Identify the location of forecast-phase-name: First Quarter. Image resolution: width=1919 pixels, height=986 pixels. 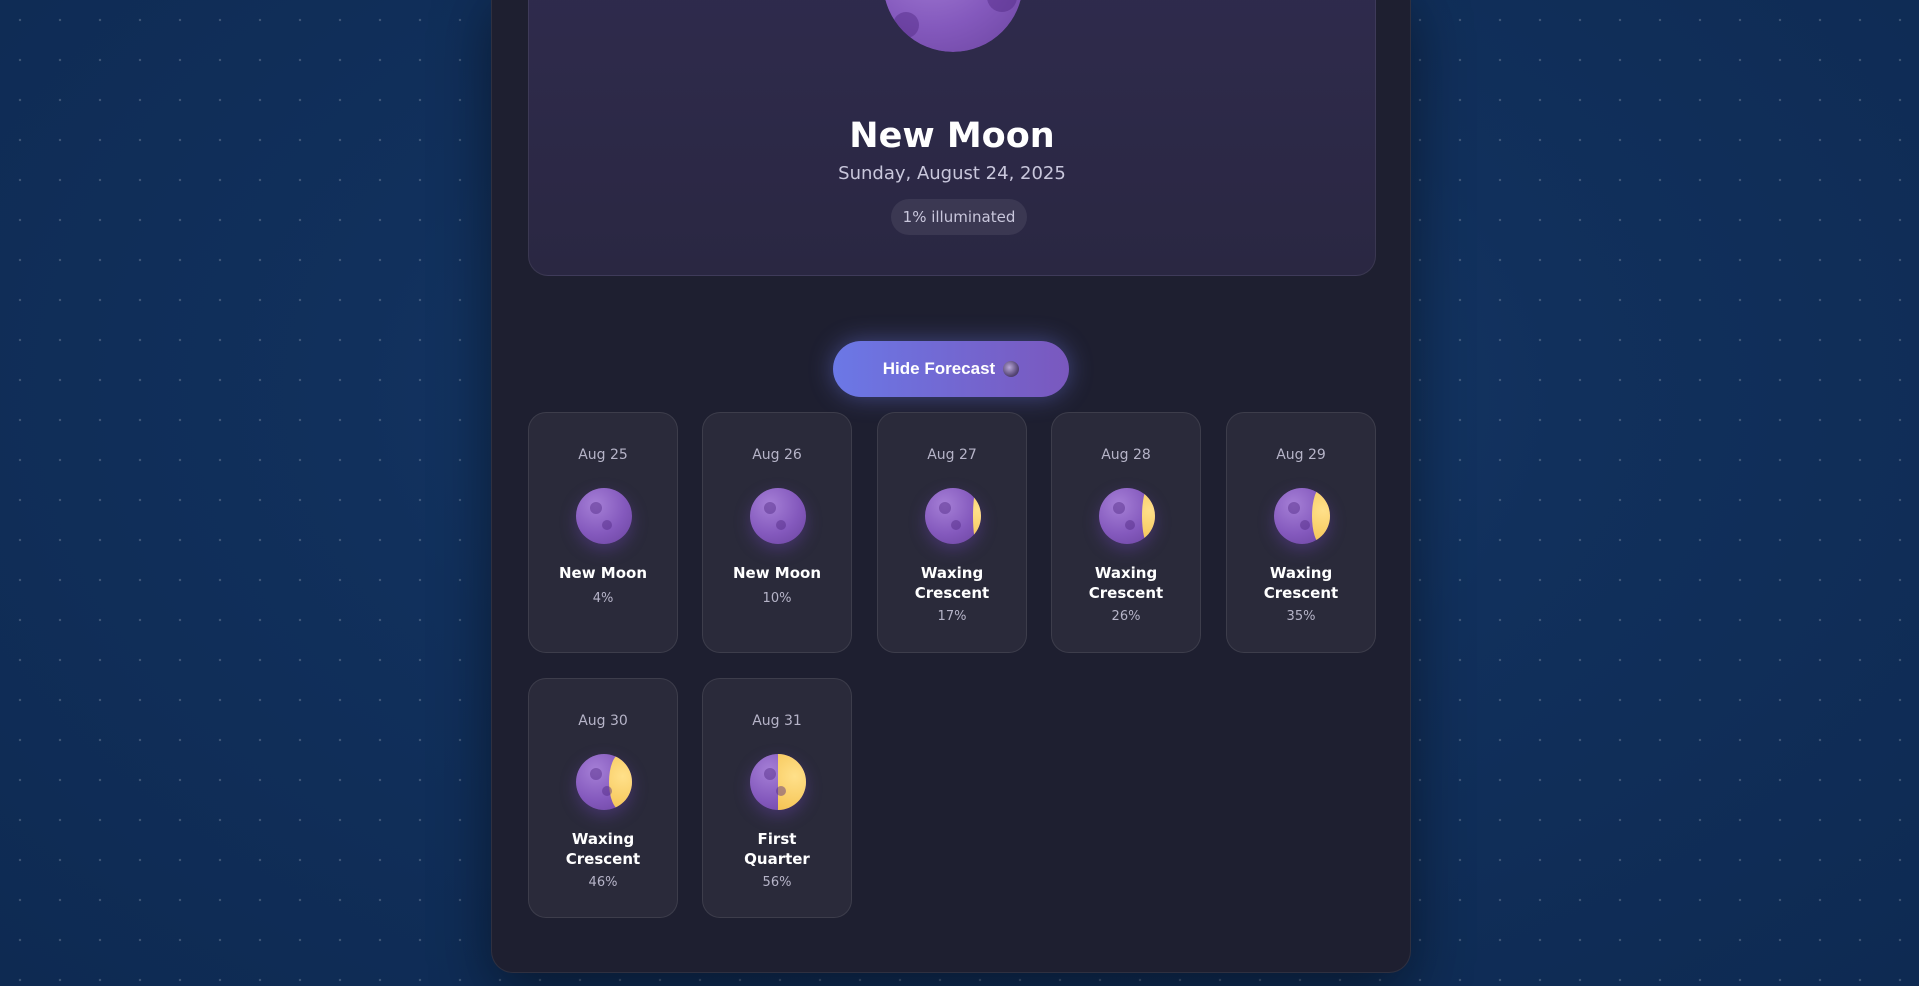
(777, 849).